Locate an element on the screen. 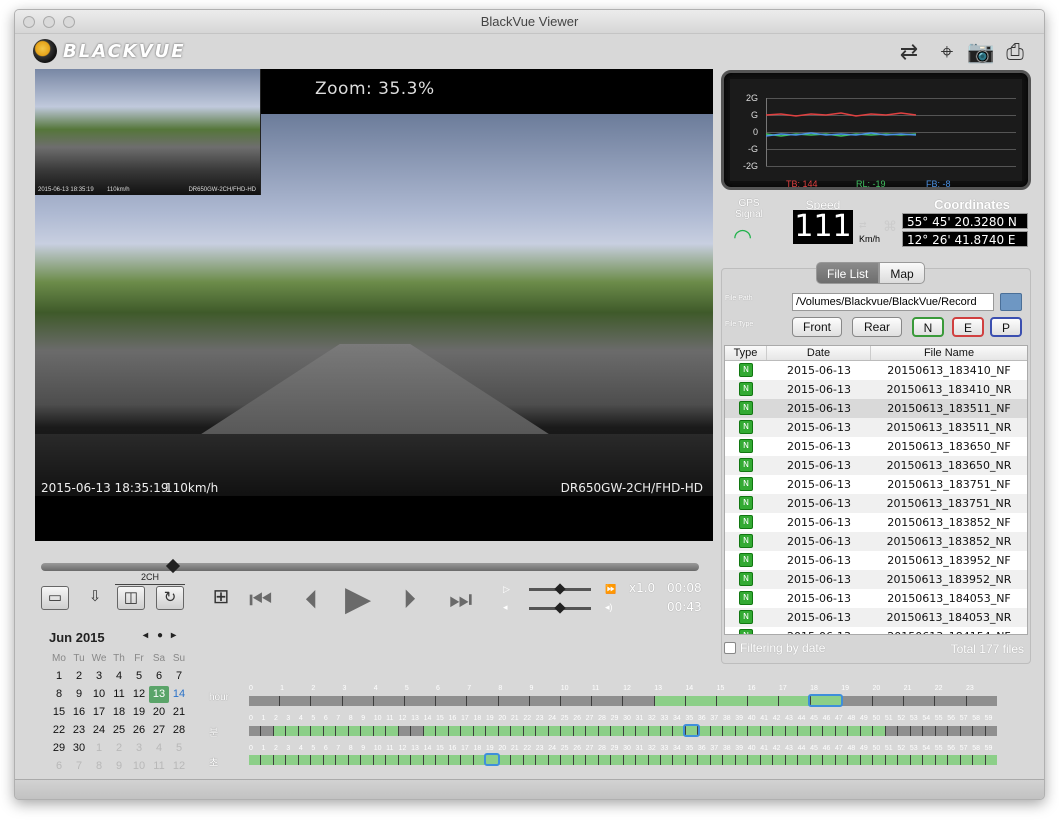 The width and height of the screenshot is (1059, 820). tab-file-list: File List is located at coordinates (848, 273).